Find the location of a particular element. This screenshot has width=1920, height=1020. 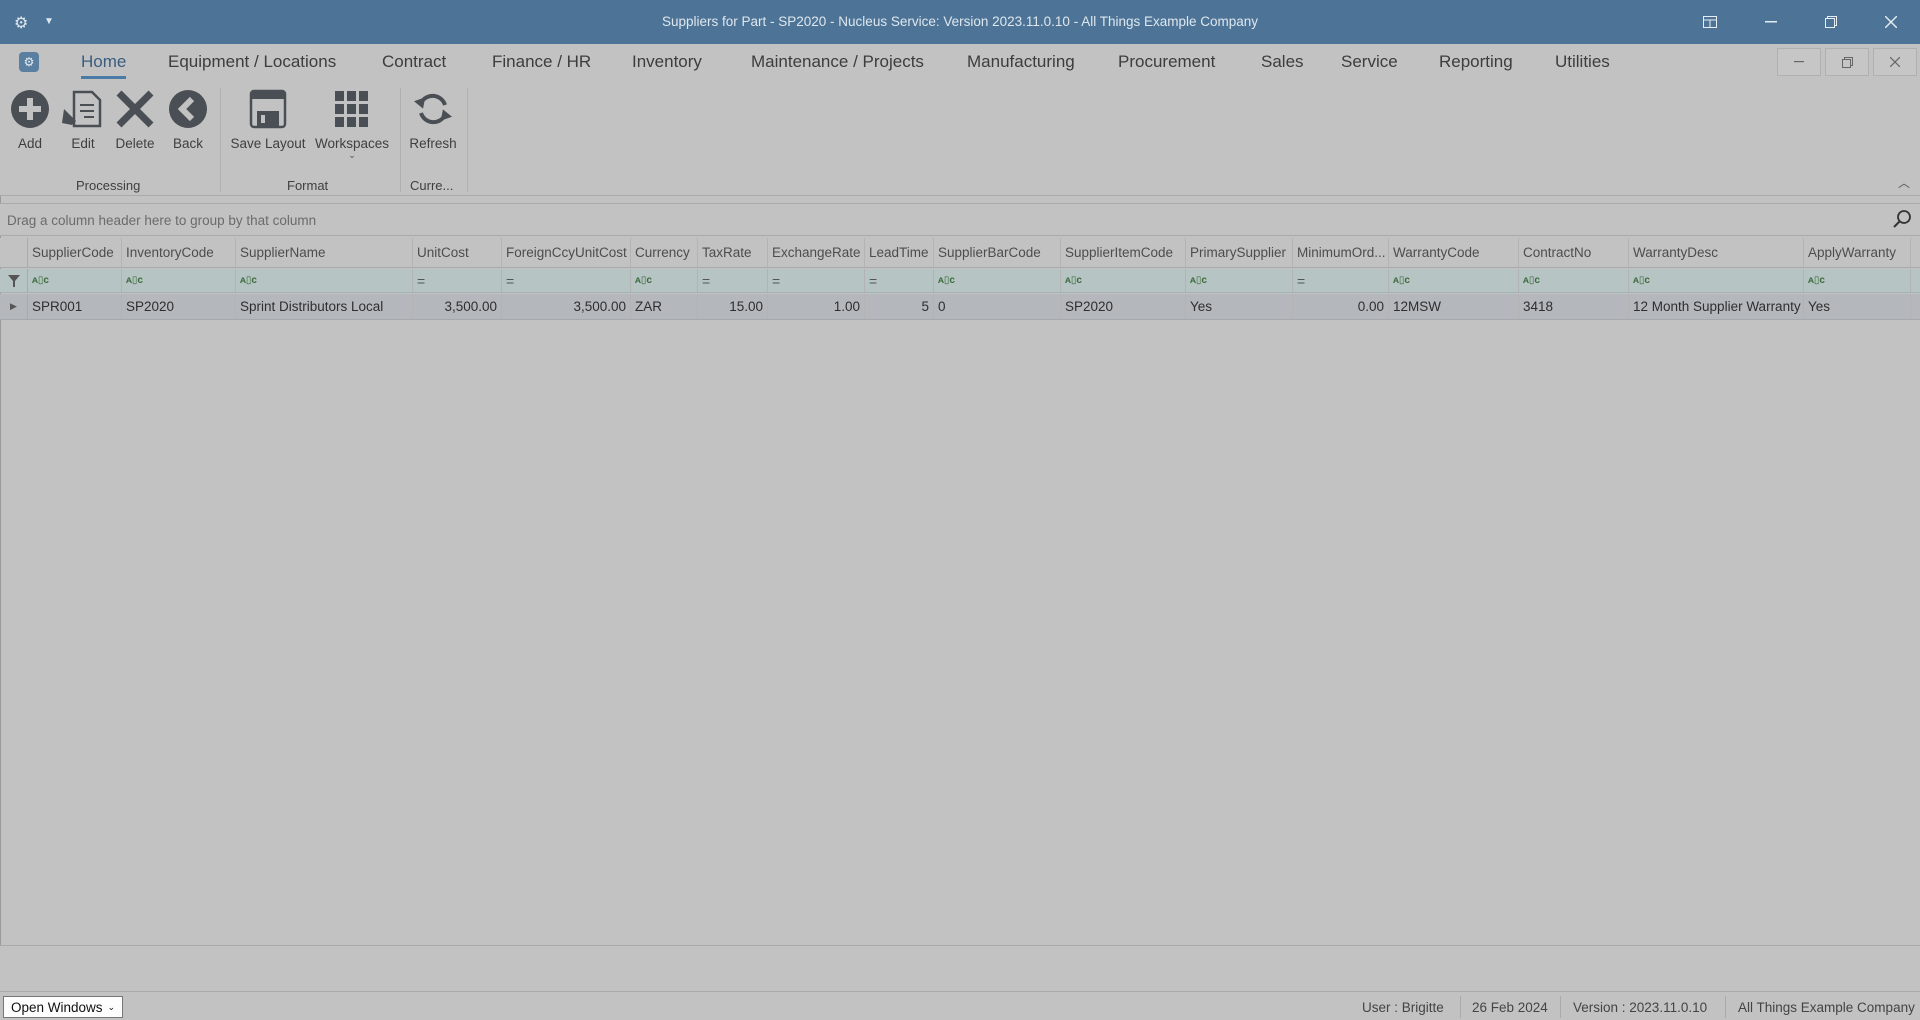

filter-cell-warranty-desc: ᴀ▯ᴄ is located at coordinates (1716, 280).